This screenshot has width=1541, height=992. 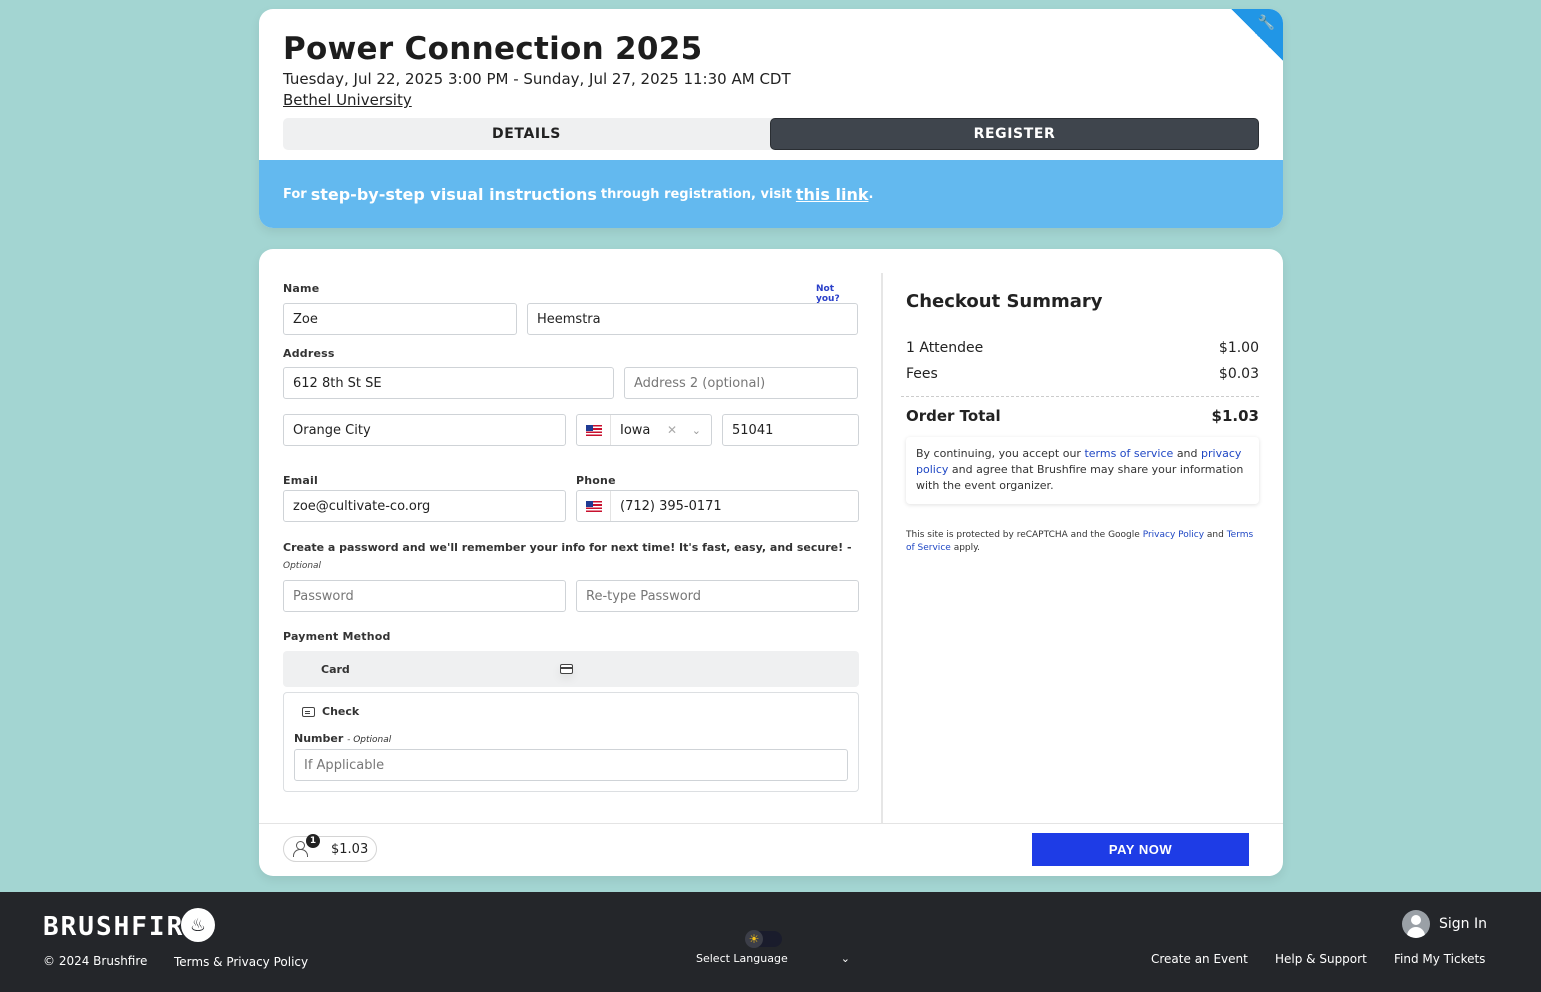 I want to click on phone-input: (712) 395-0171, so click(x=717, y=506).